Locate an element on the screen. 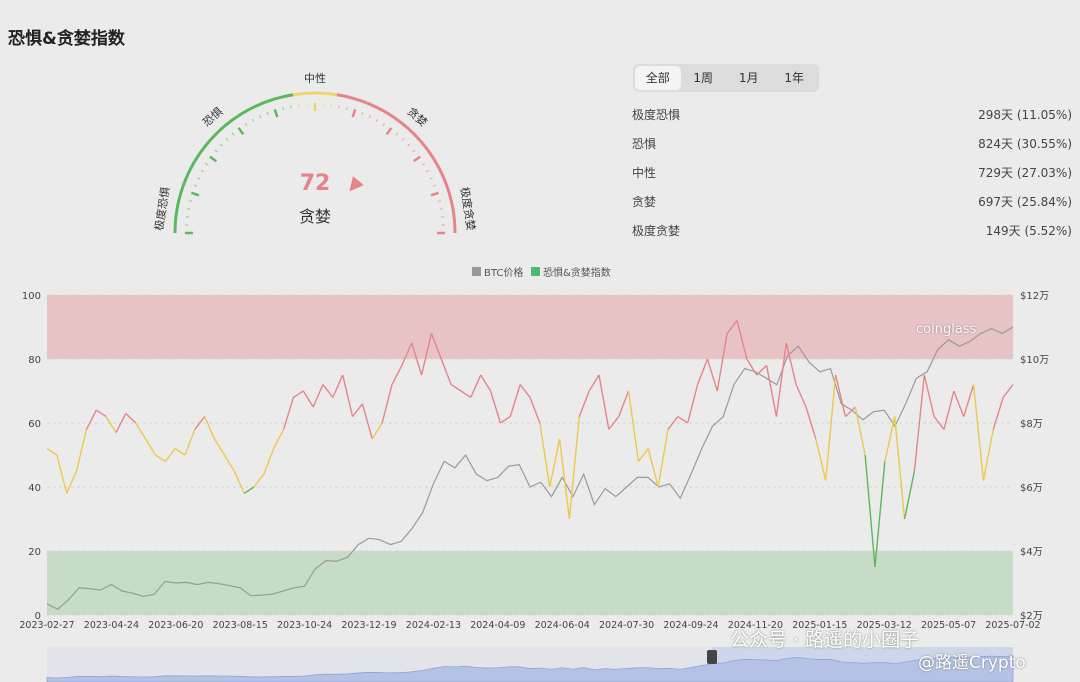 This screenshot has height=682, width=1080. coinglass-watermark: coinglass is located at coordinates (946, 329).